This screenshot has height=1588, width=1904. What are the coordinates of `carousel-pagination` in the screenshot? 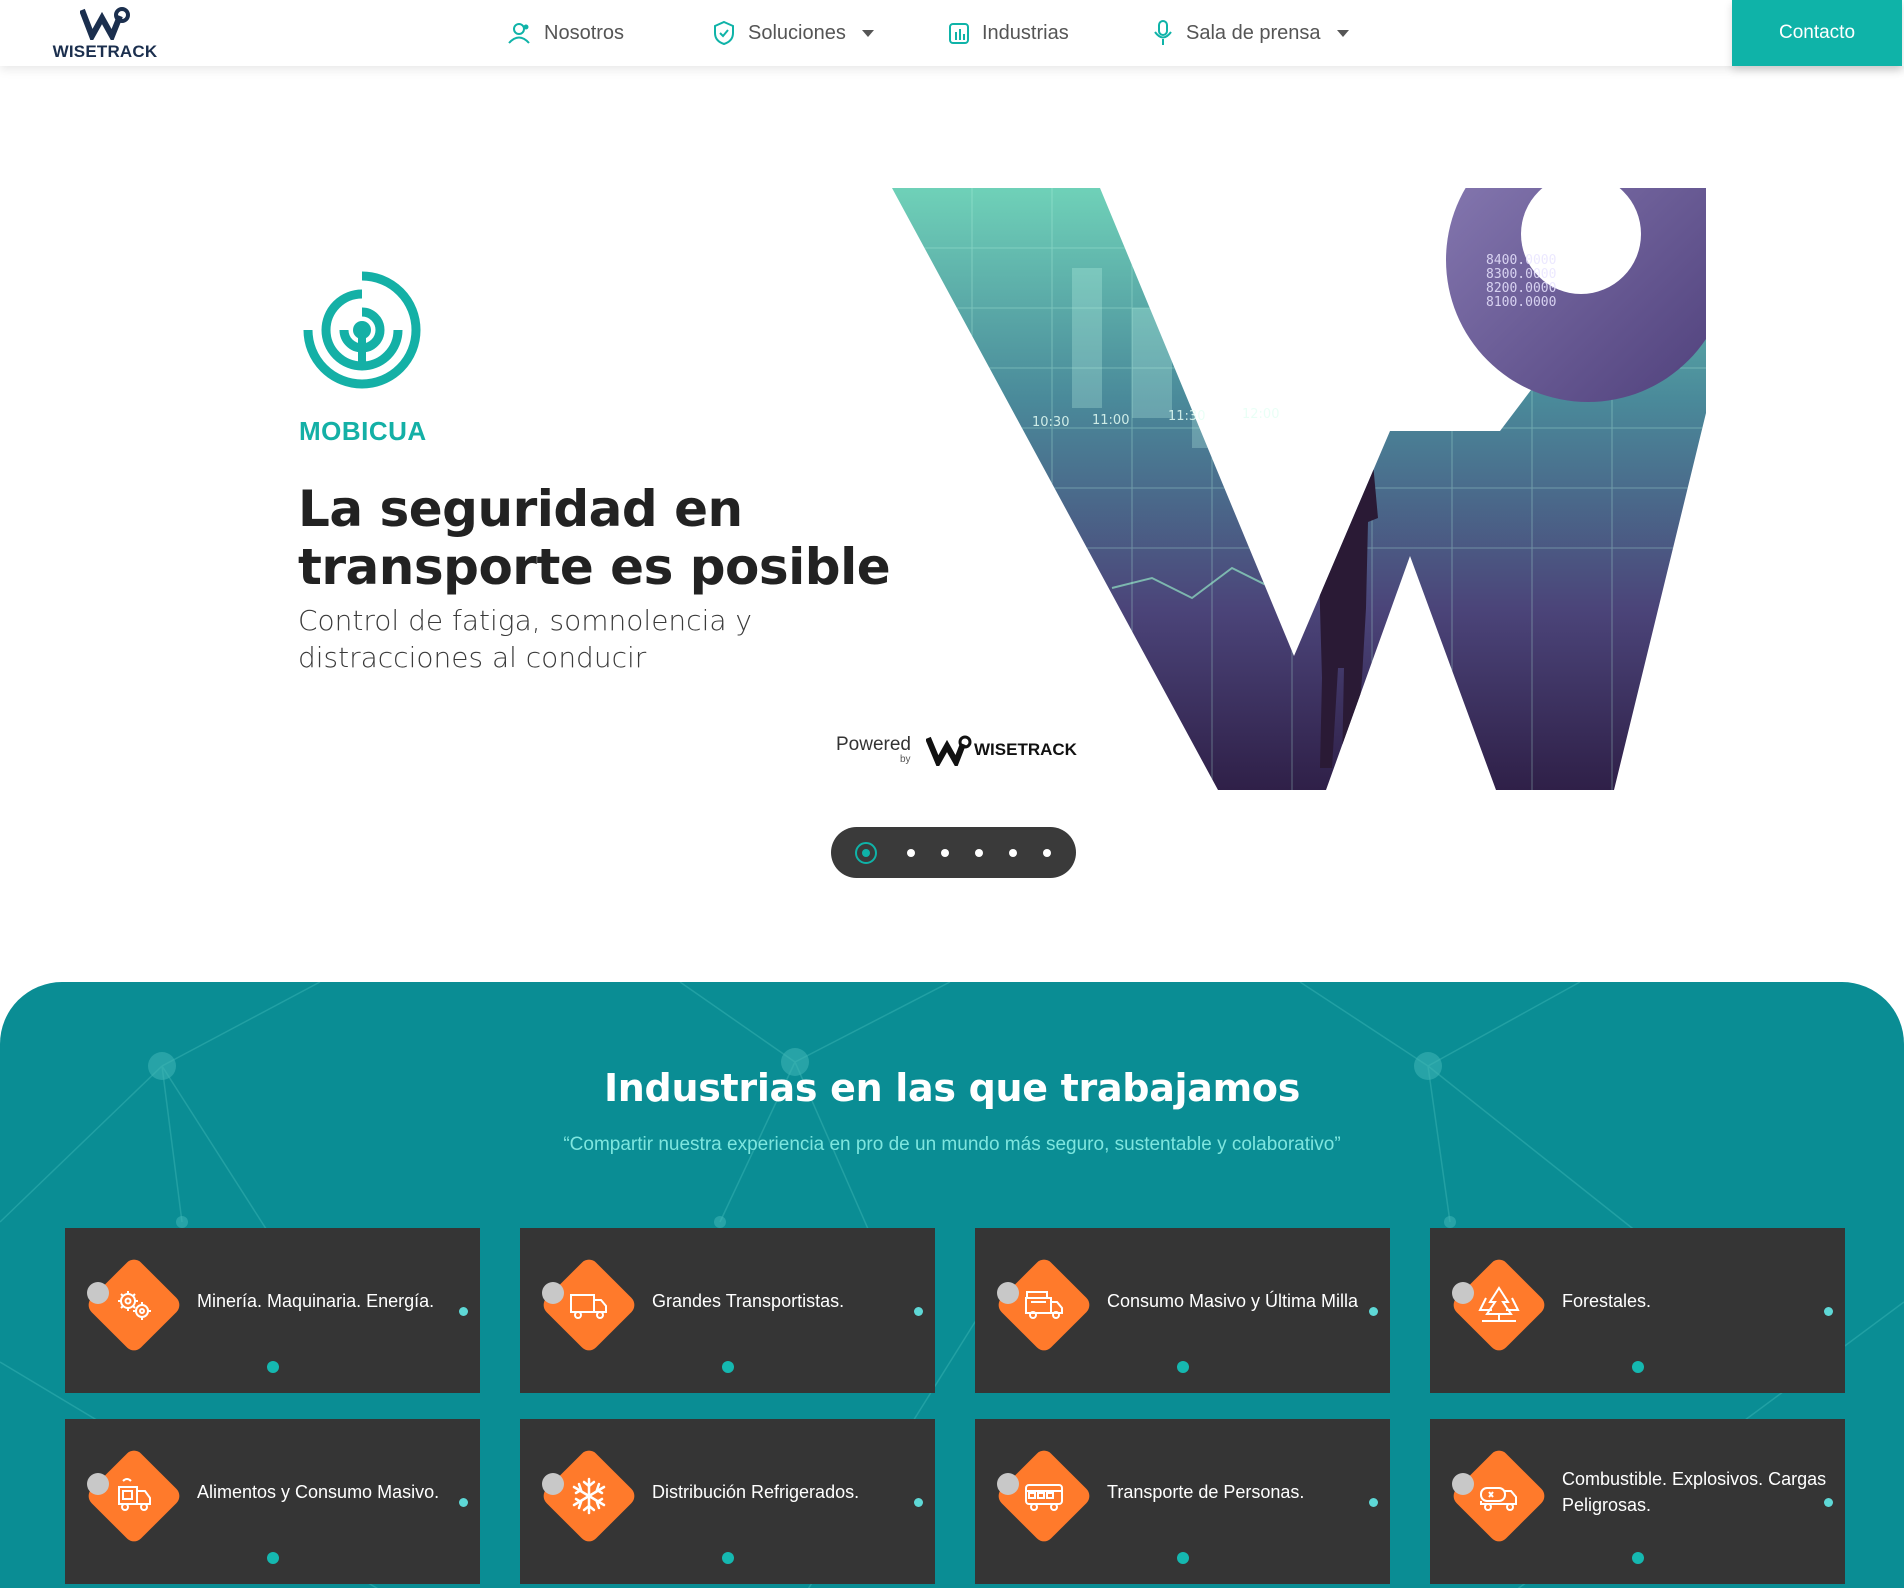 It's located at (953, 852).